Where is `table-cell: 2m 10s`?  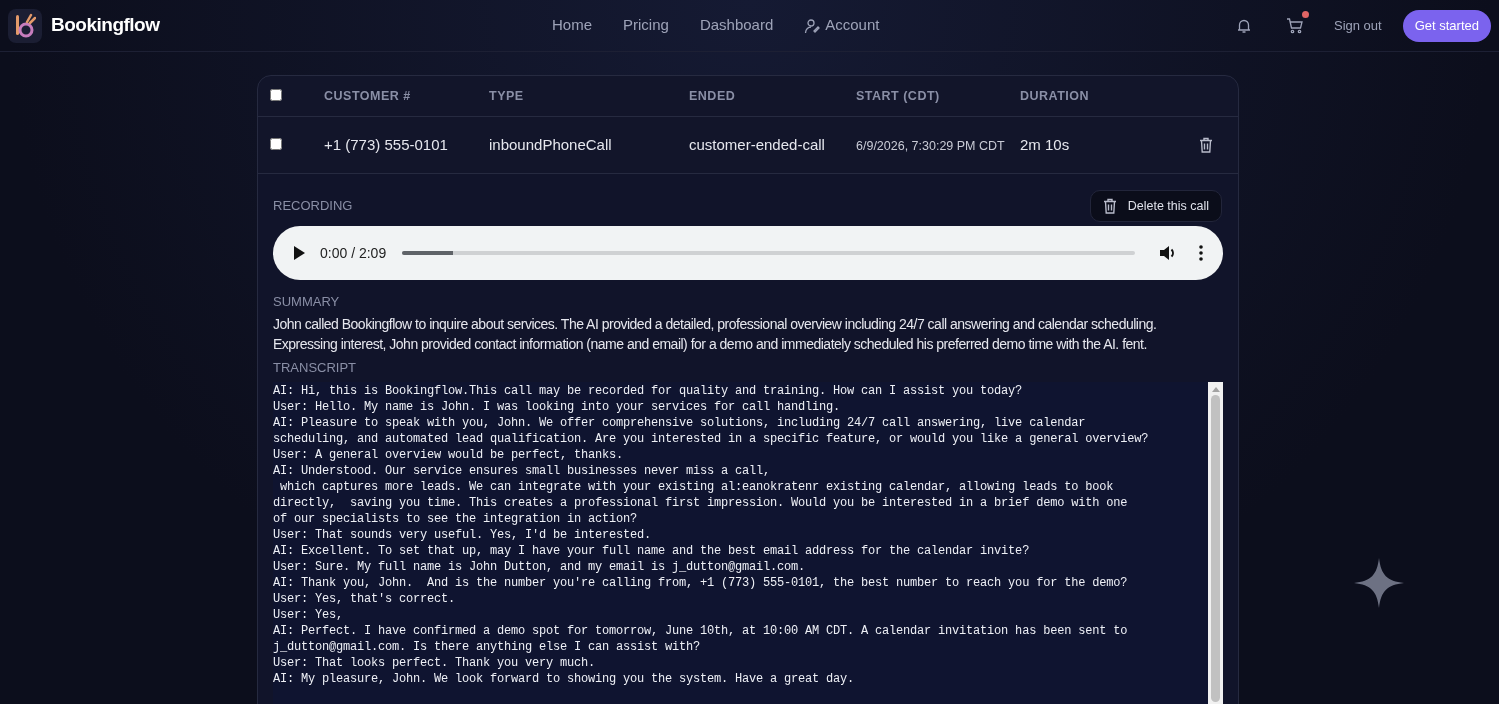 table-cell: 2m 10s is located at coordinates (1045, 144).